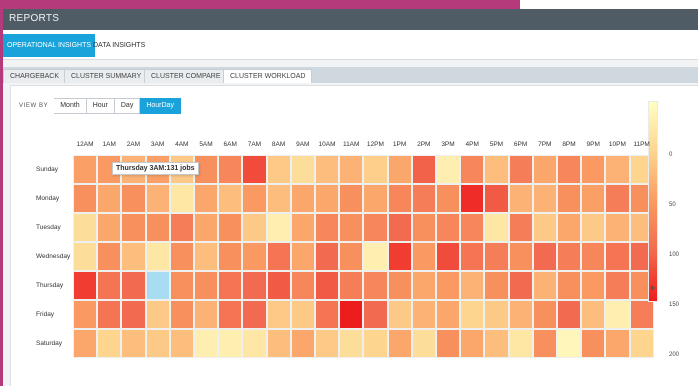 This screenshot has height=386, width=698. I want to click on subtab-cluster-compare: CLUSTER COMPARE, so click(186, 76).